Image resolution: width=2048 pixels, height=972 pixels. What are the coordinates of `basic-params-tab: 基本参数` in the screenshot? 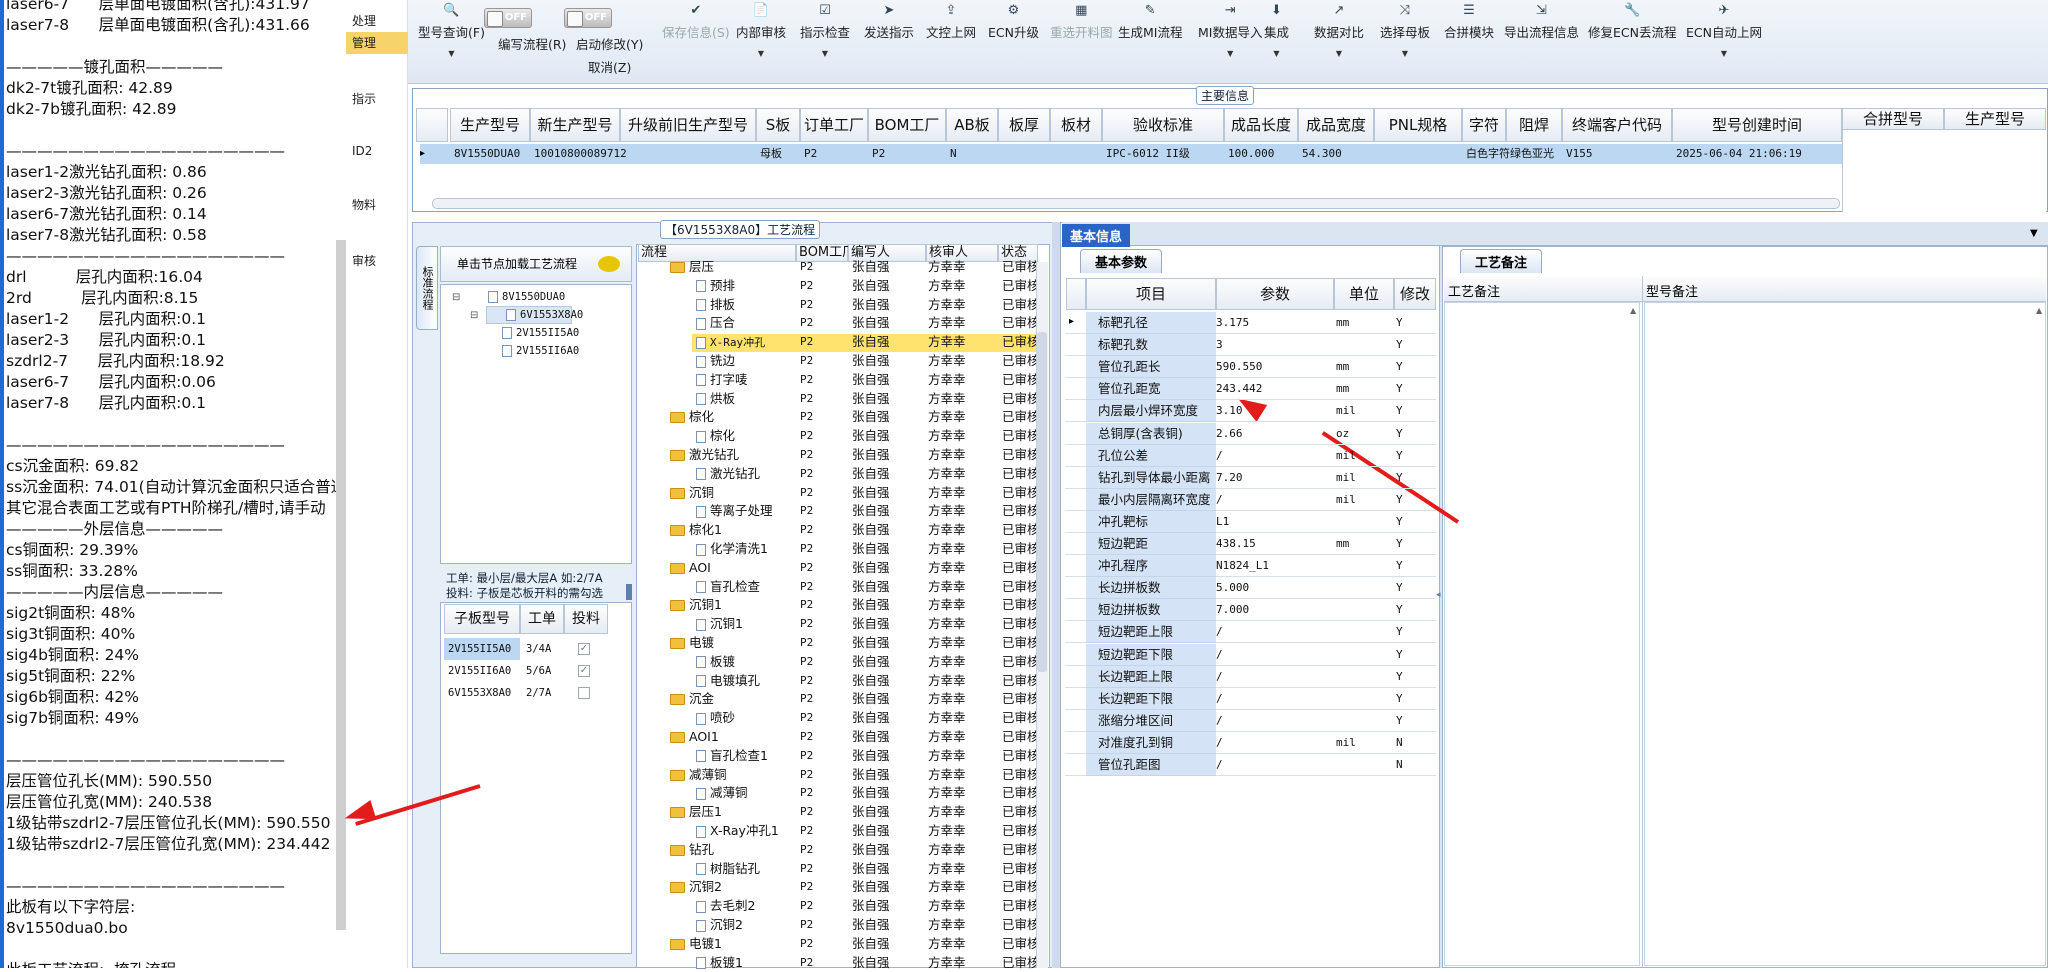 It's located at (1121, 261).